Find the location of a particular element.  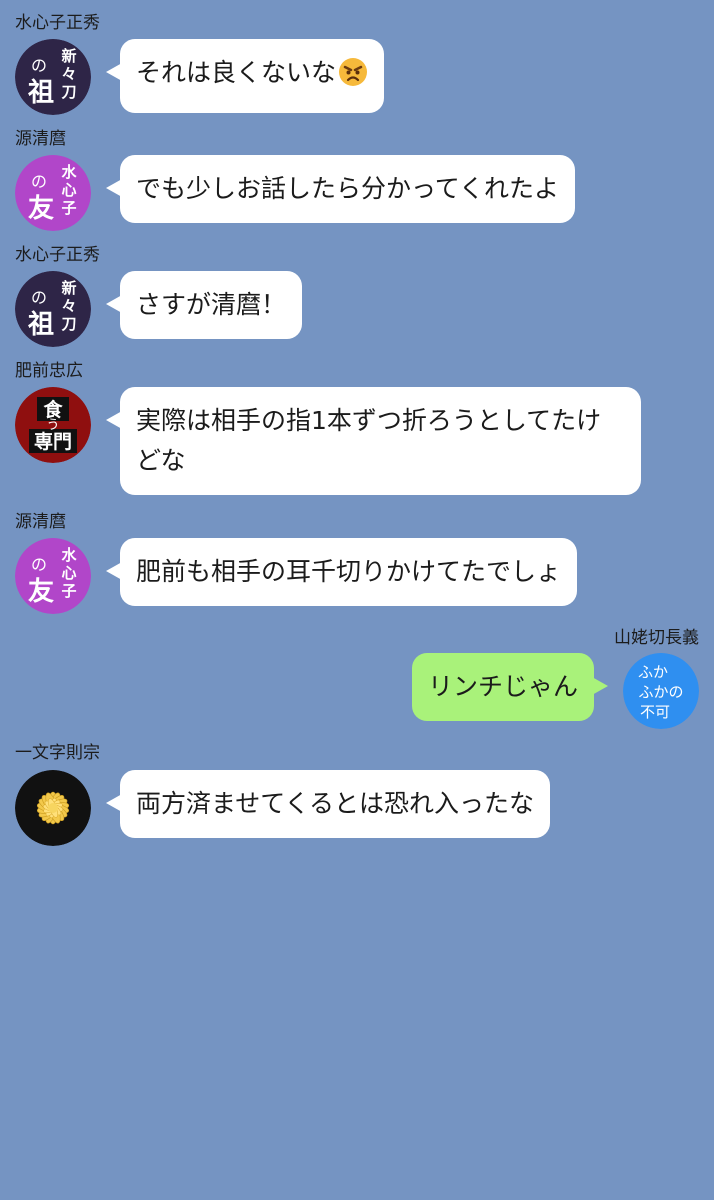

avatar-text: ふか is located at coordinates (653, 672).